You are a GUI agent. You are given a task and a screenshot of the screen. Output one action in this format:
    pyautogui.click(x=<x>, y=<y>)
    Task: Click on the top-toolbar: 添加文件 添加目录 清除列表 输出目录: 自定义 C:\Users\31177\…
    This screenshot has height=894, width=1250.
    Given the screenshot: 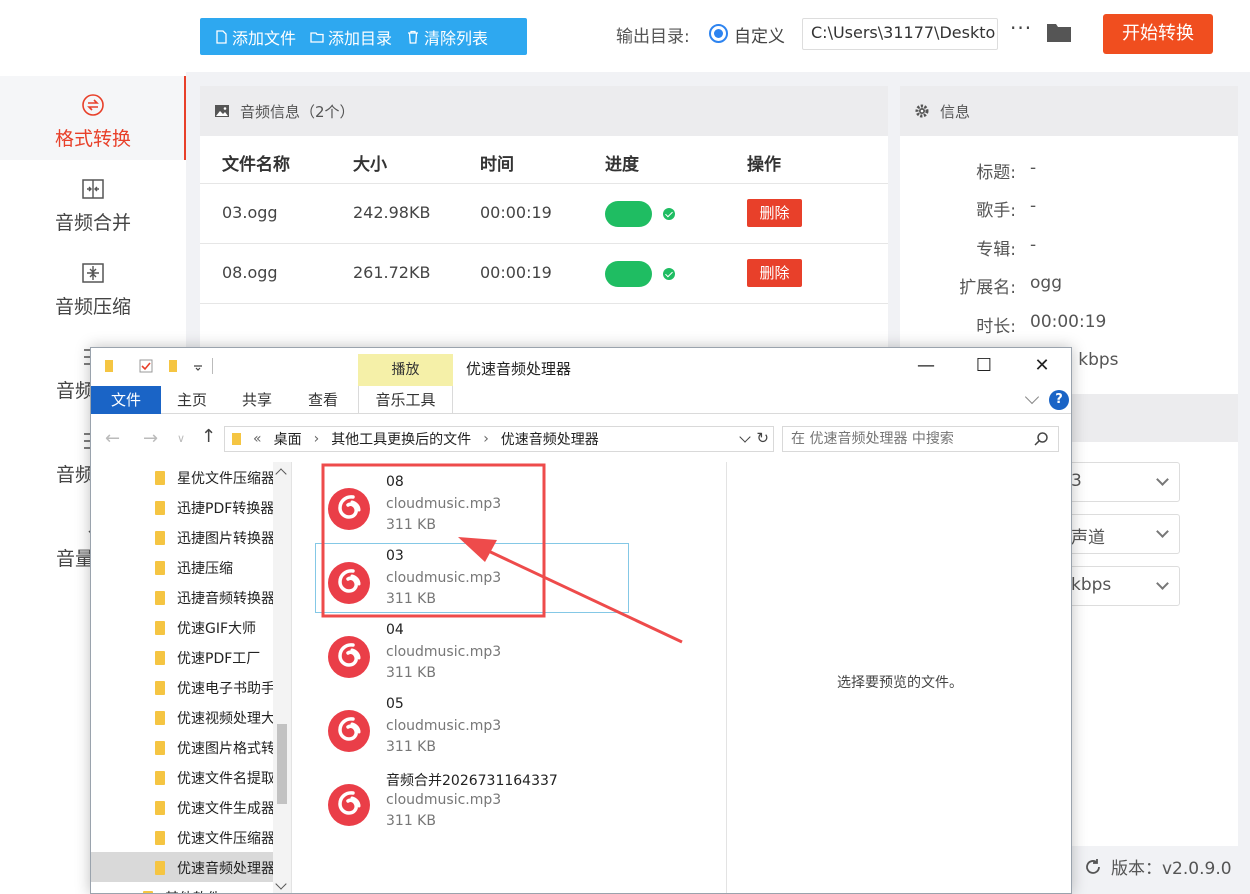 What is the action you would take?
    pyautogui.click(x=718, y=36)
    